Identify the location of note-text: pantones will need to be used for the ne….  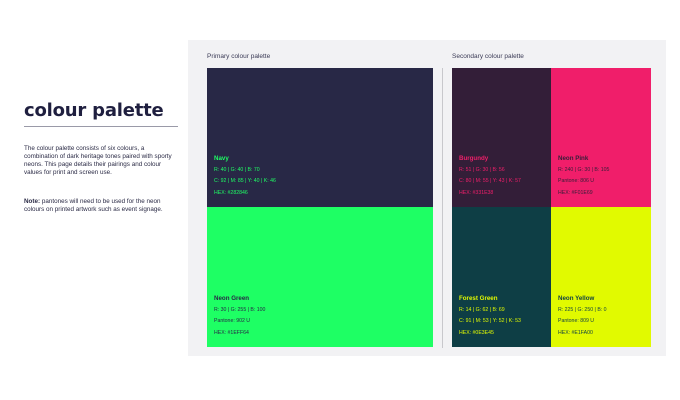
(93, 206).